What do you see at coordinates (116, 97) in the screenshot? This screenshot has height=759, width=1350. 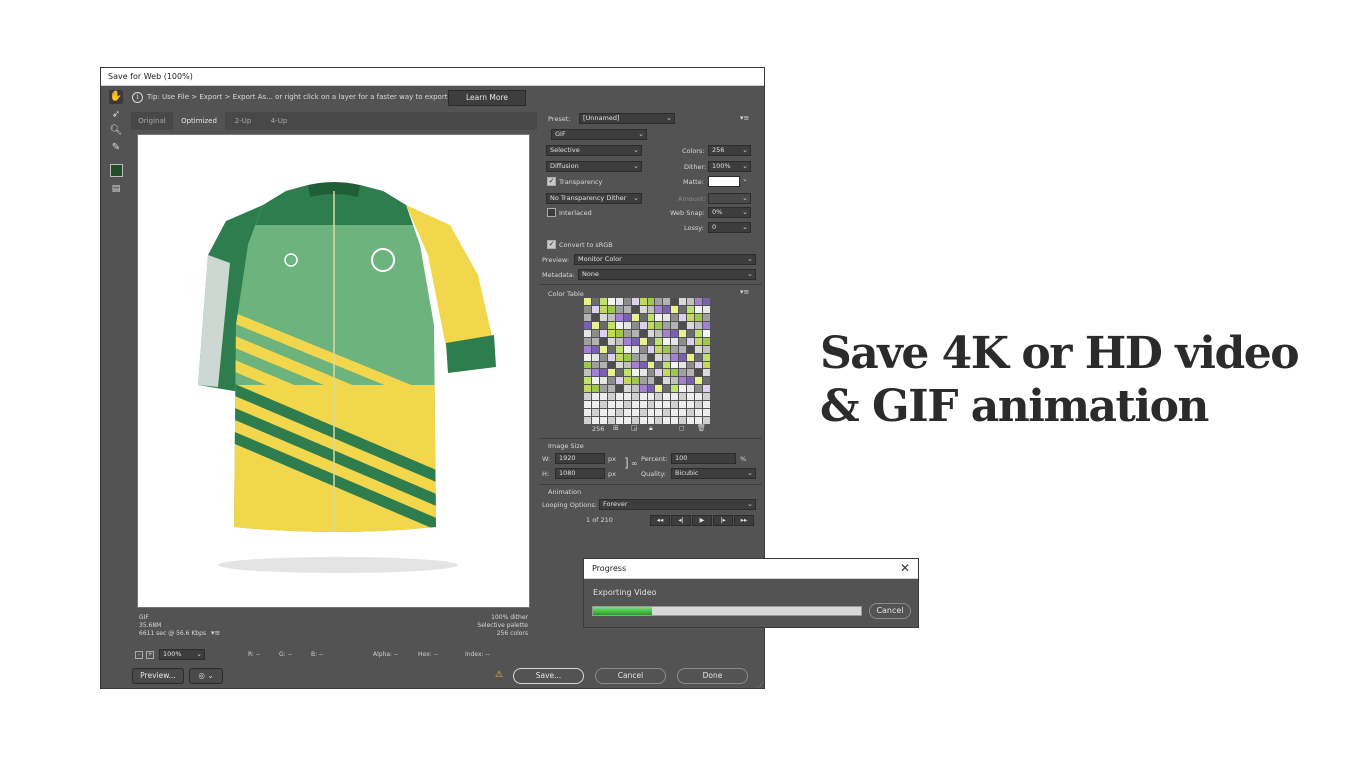 I see `hand-tool-icon: ✋` at bounding box center [116, 97].